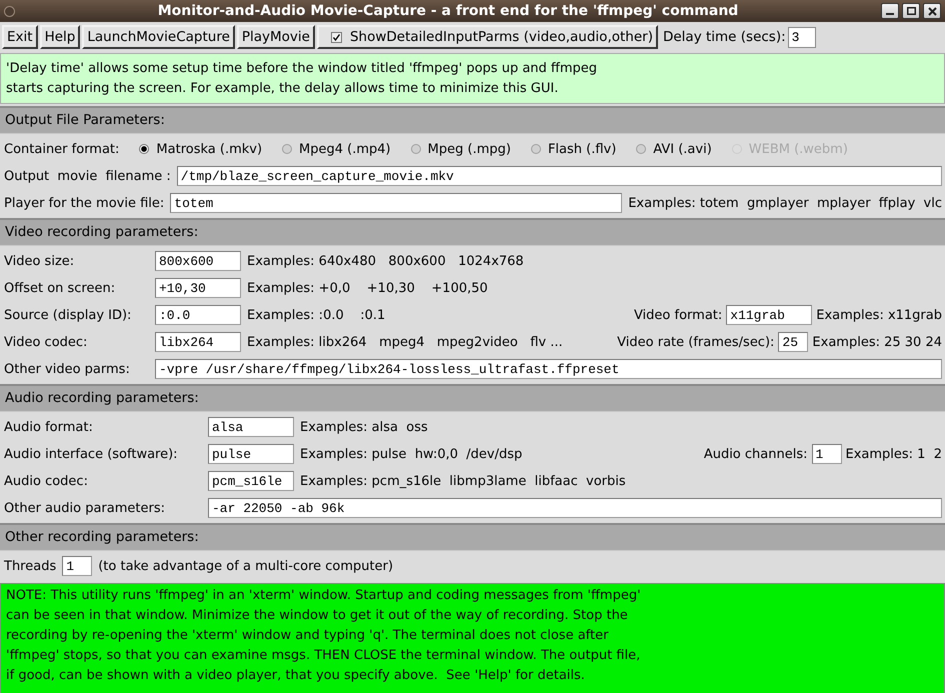  I want to click on input-field: +10,30, so click(198, 288).